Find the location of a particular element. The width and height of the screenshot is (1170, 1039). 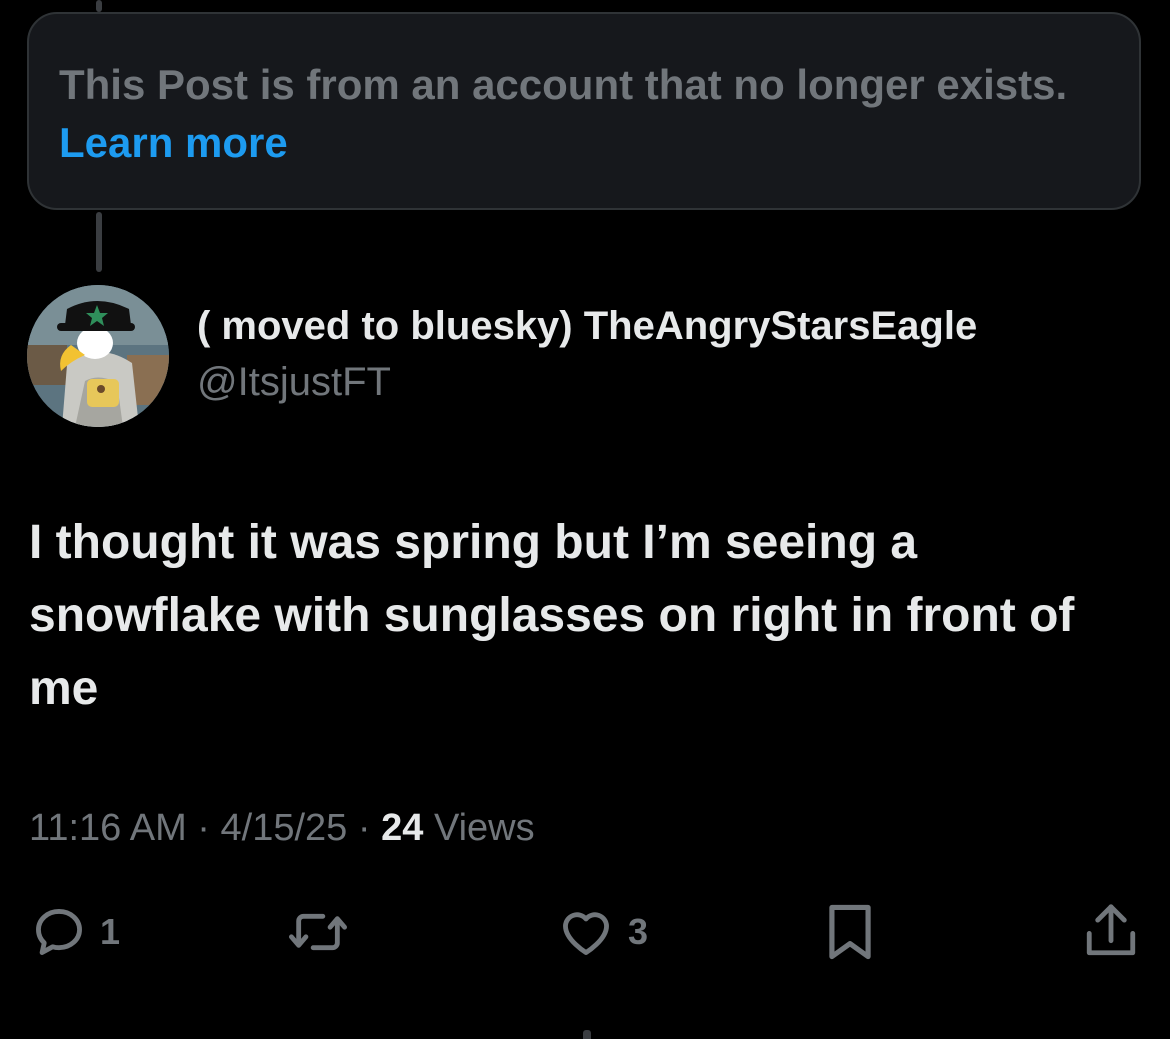

post-meta: 11:16 AM · 4/15/25 · 24 Views is located at coordinates (282, 828).